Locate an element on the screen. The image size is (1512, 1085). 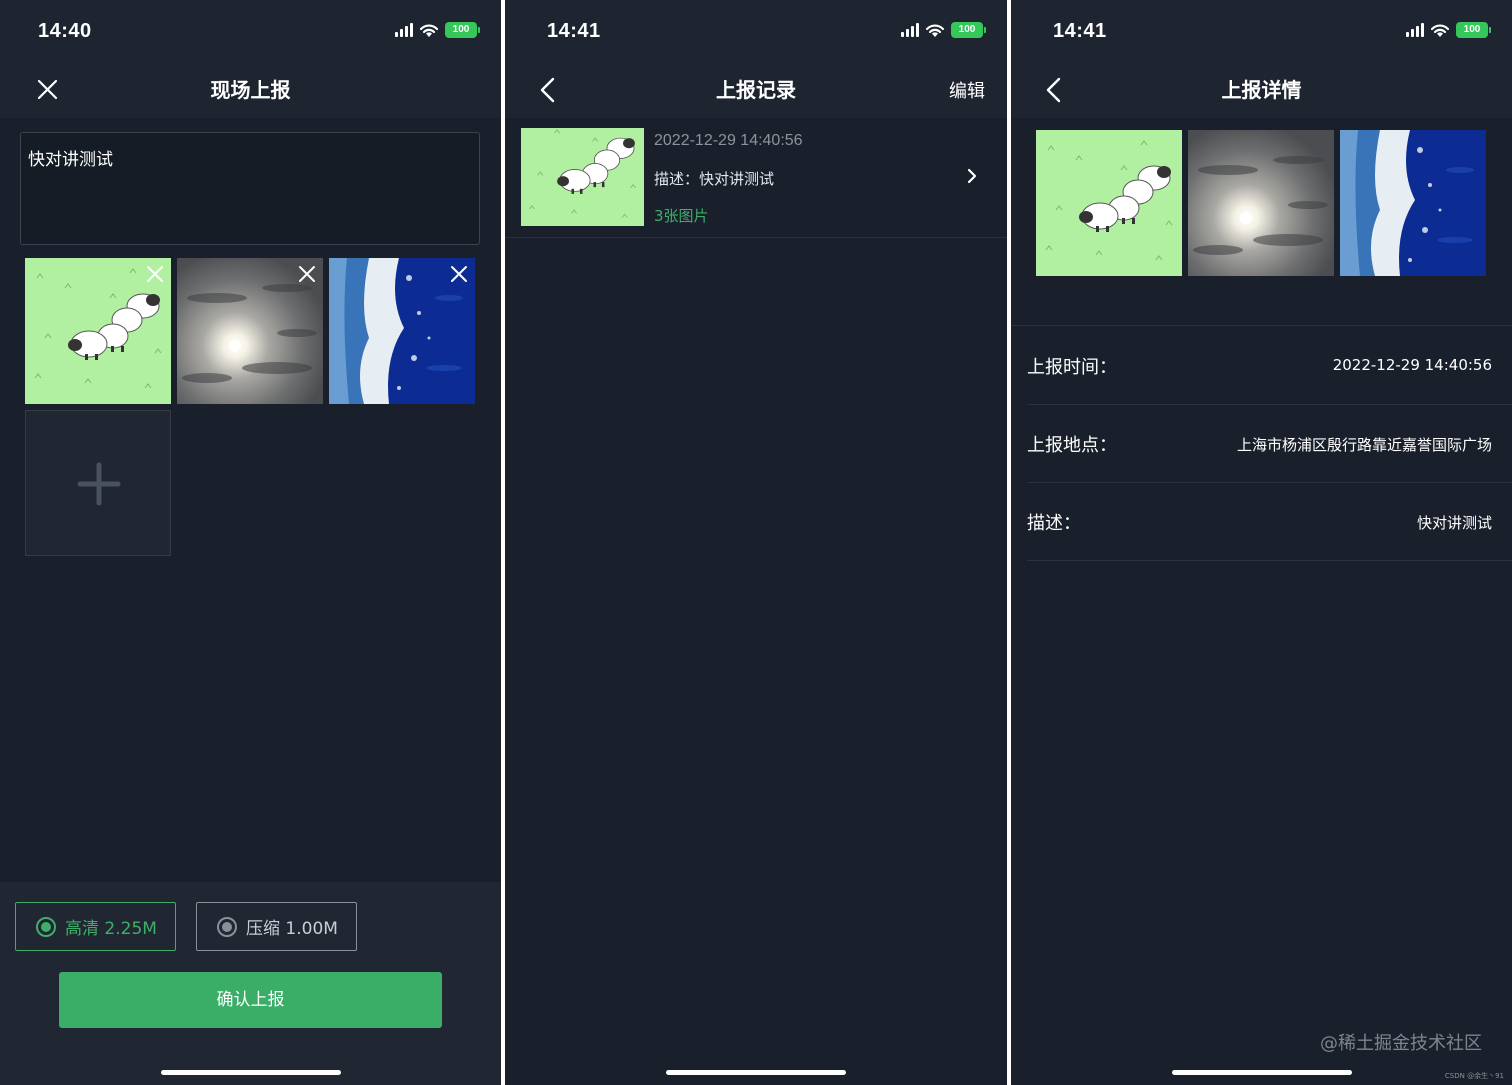
submit-panel: 高清 2.25M 压缩 1.00M 确认上报 is located at coordinates (250, 983).